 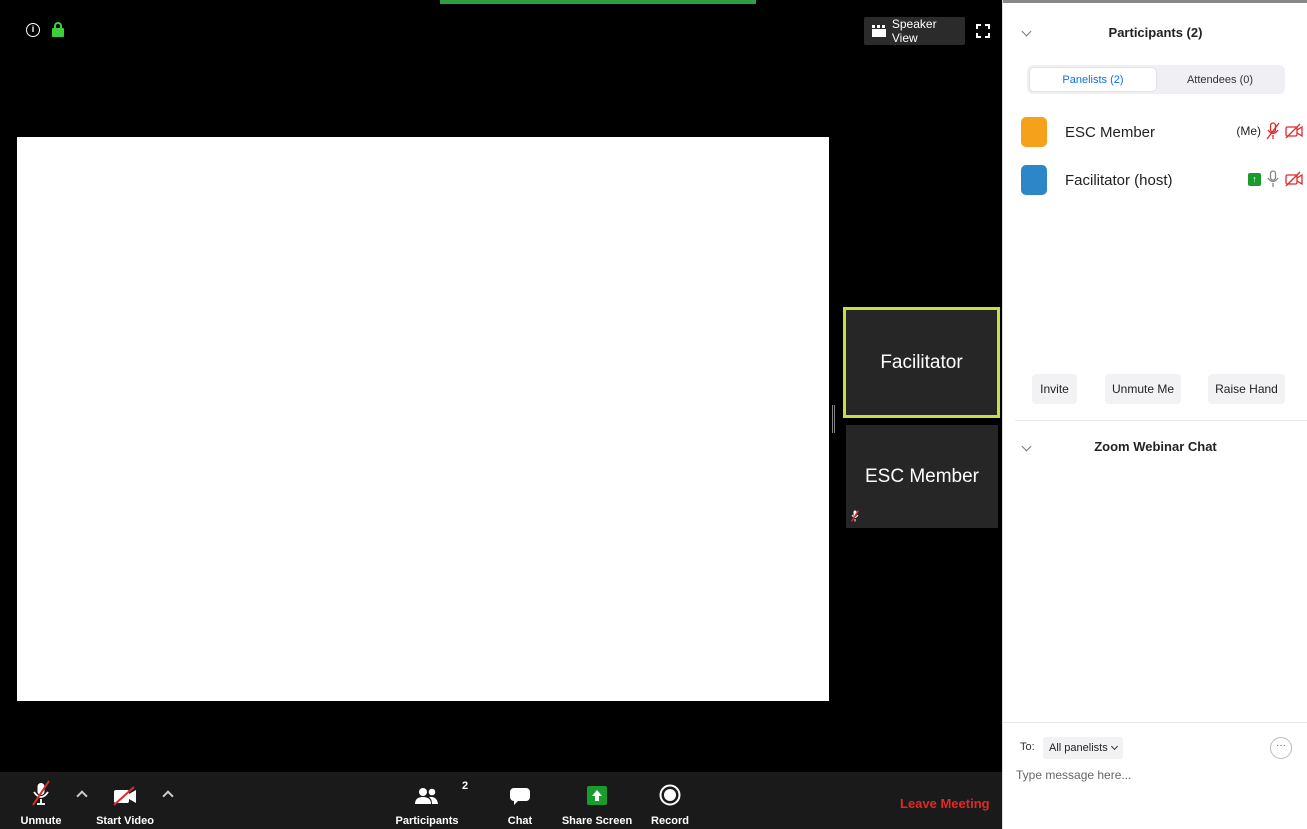 What do you see at coordinates (1155, 1) in the screenshot?
I see `panel-top-border` at bounding box center [1155, 1].